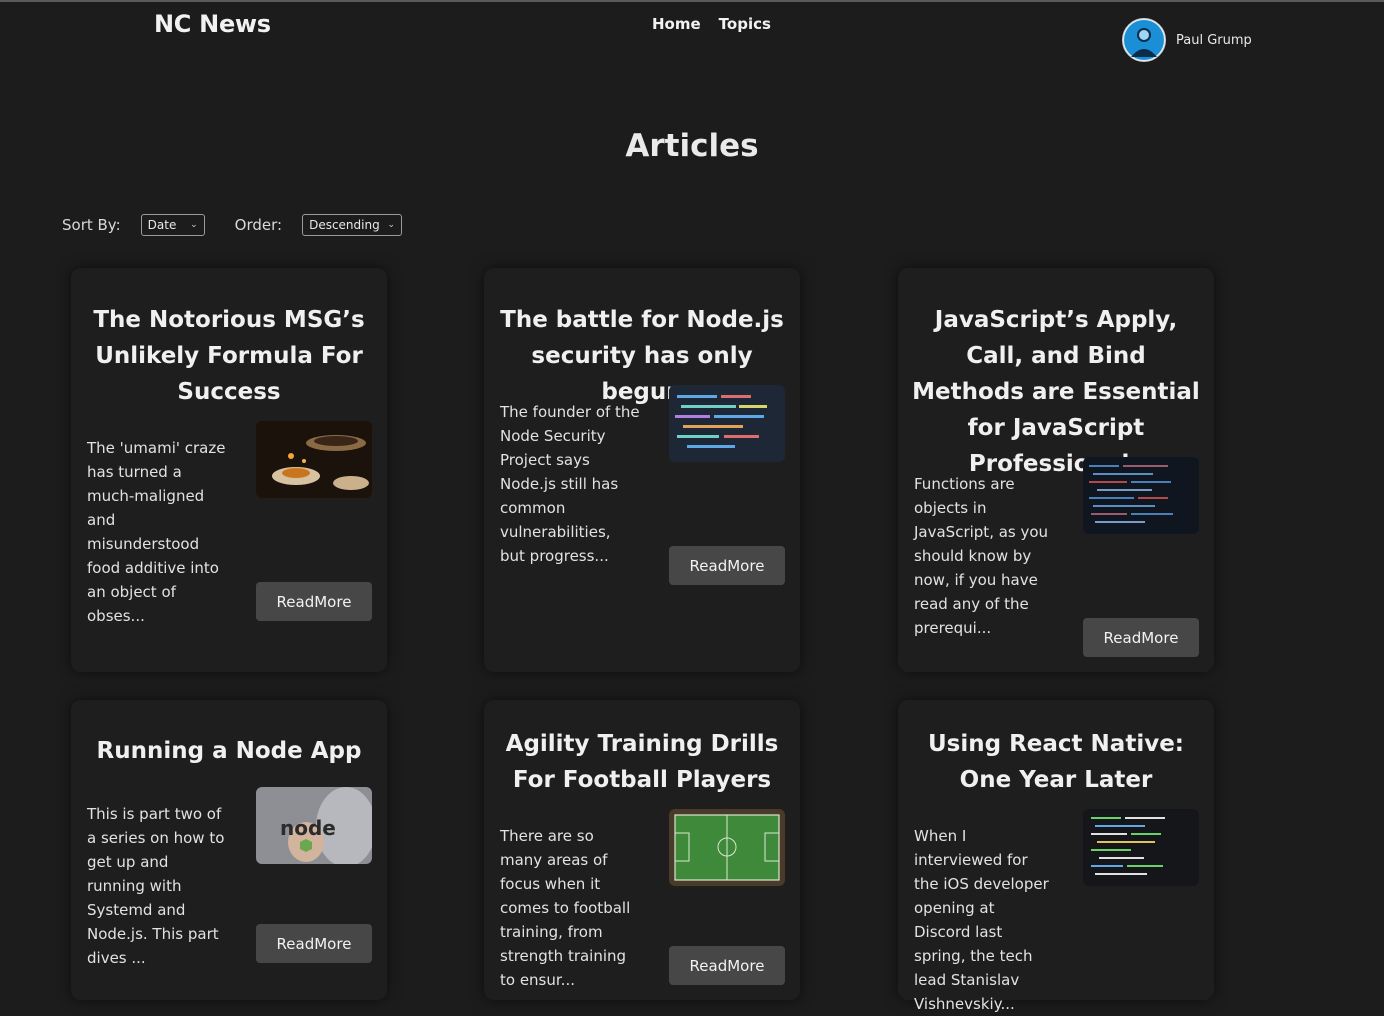 Image resolution: width=1384 pixels, height=1016 pixels. What do you see at coordinates (314, 459) in the screenshot?
I see `food-cooking-image` at bounding box center [314, 459].